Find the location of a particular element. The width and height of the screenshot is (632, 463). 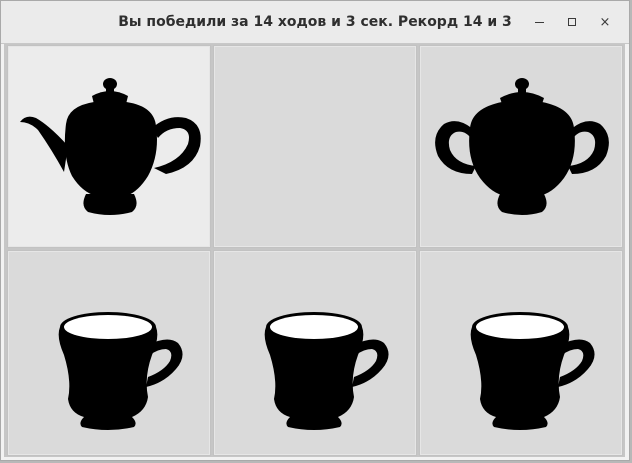

sugar-bowl-icon is located at coordinates (522, 146).